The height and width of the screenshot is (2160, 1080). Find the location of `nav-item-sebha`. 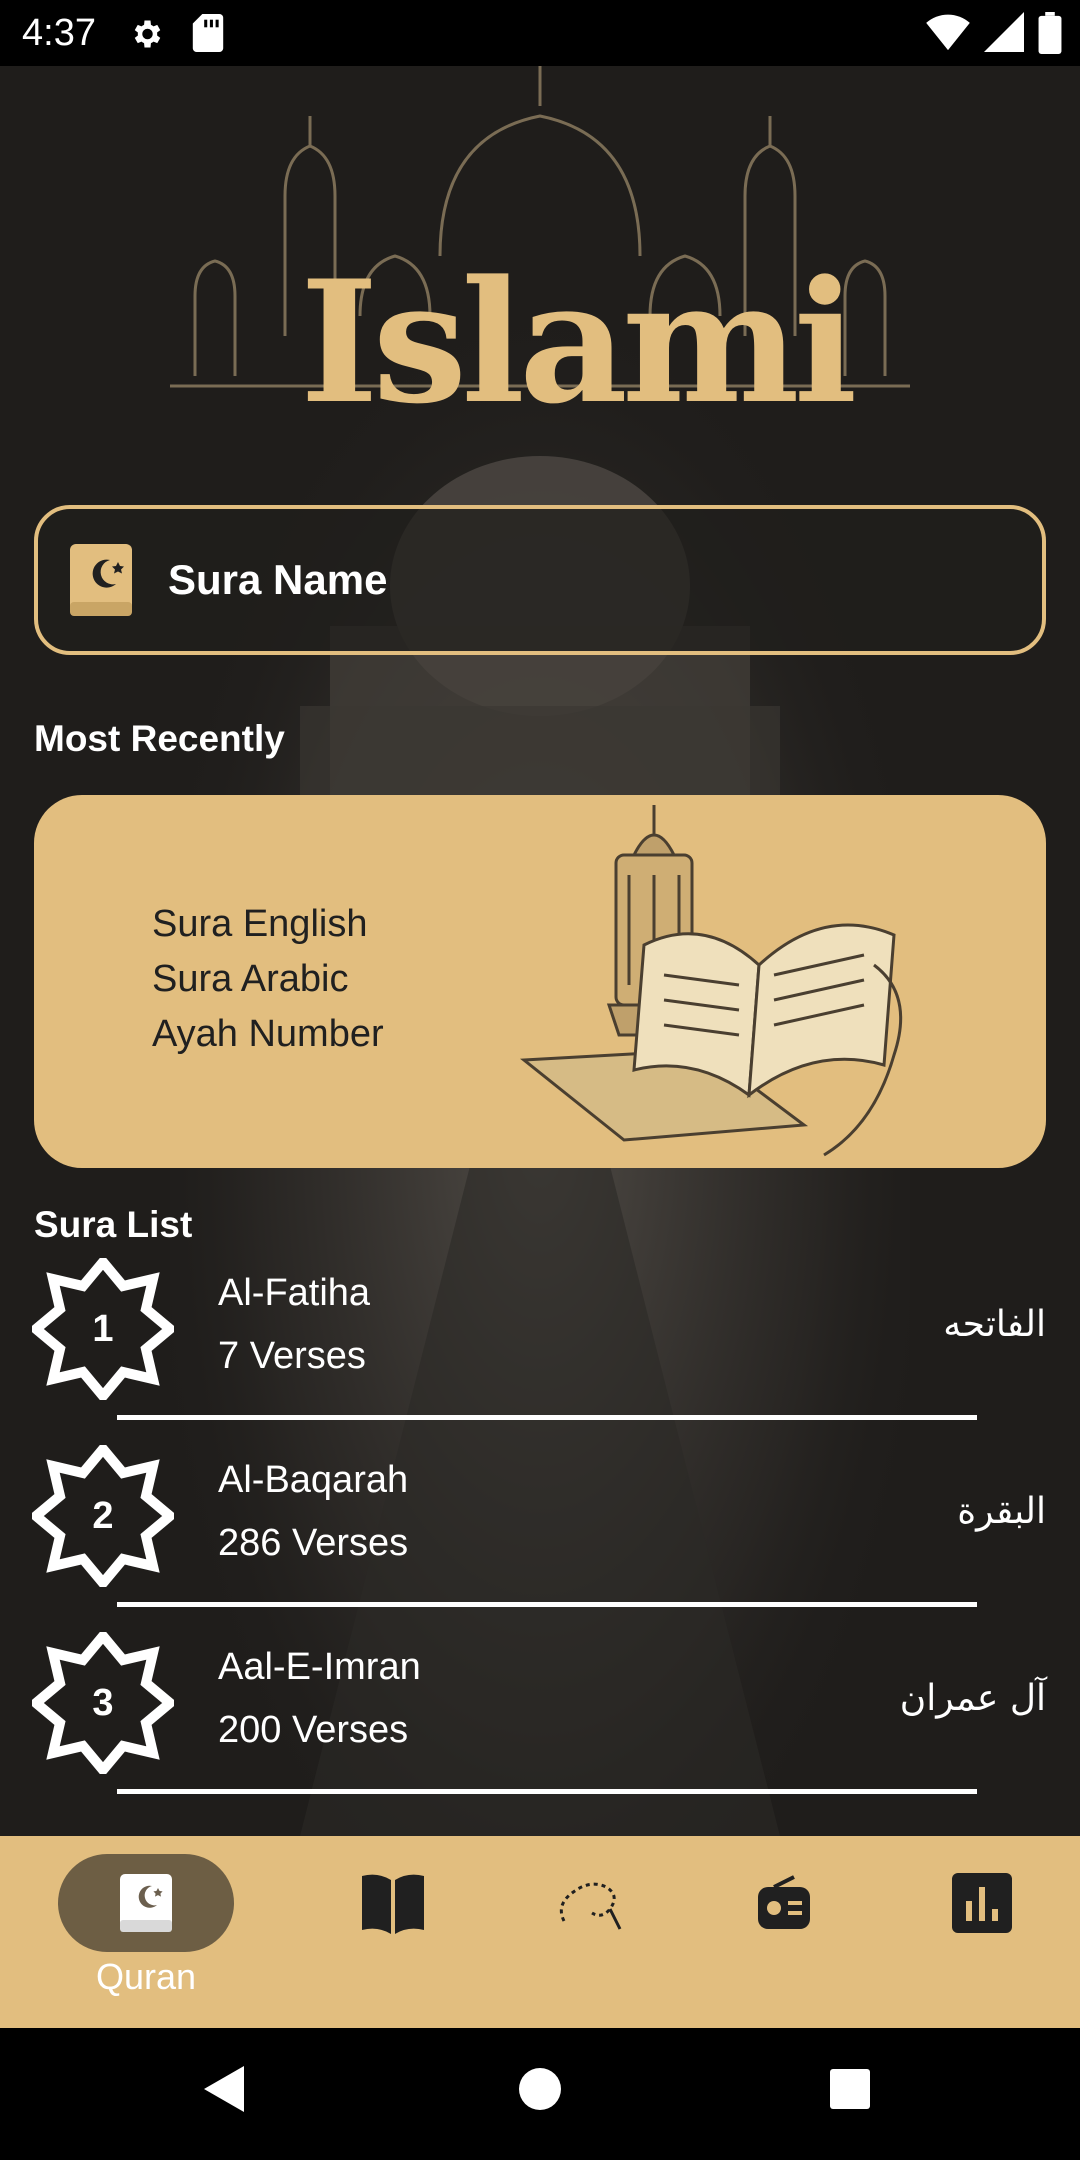

nav-item-sebha is located at coordinates (590, 1934).